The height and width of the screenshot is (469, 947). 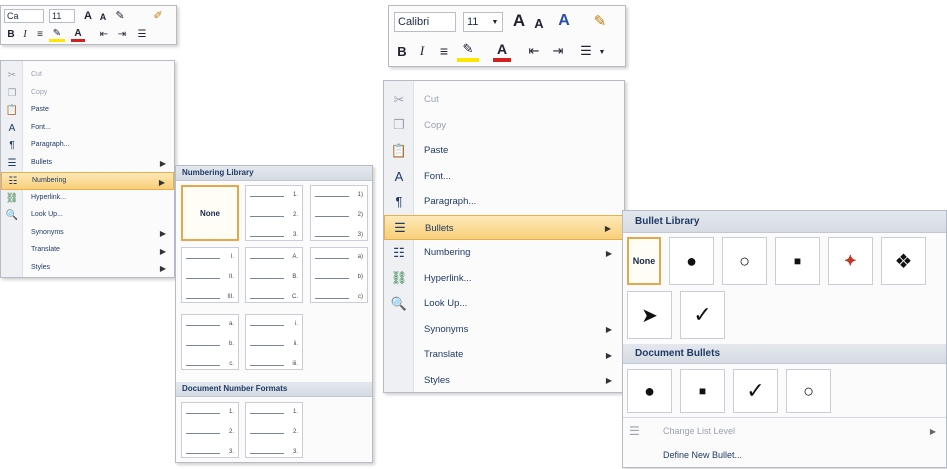 I want to click on numbering-format-option: A. B. C., so click(x=274, y=275).